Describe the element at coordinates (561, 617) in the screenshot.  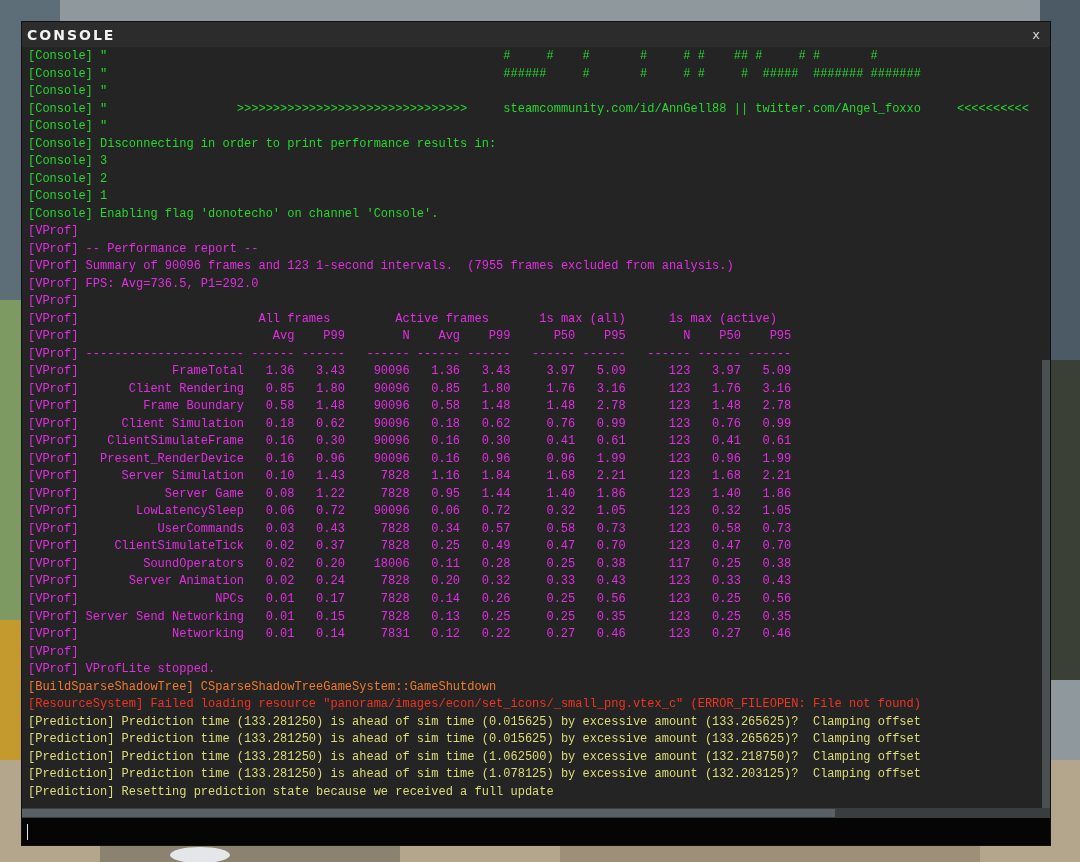
I see `table-cell: 0.25` at that location.